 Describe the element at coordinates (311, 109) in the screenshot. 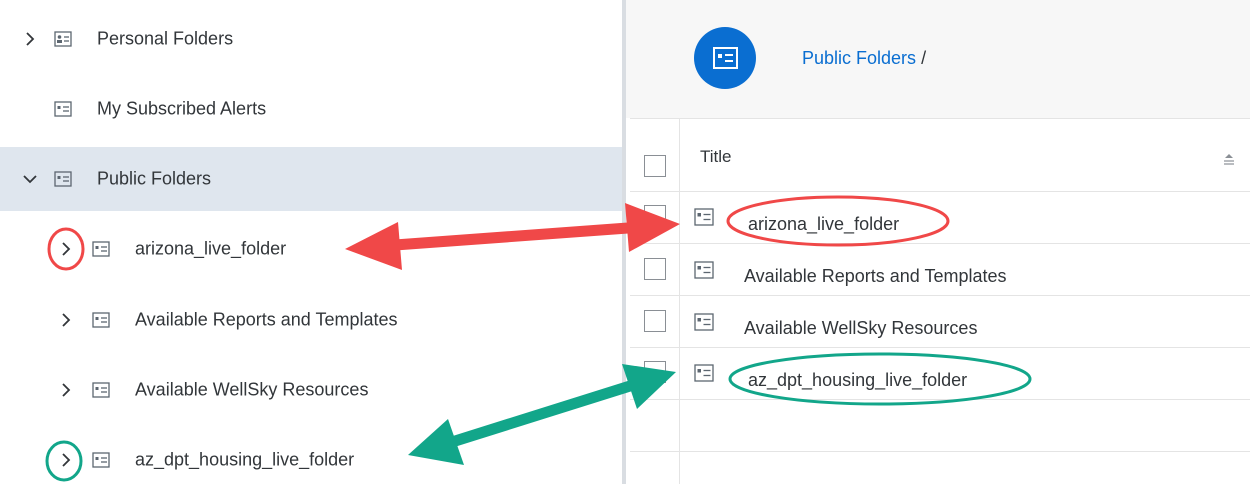

I see `tree-item-my-subscribed-alerts: My Subscribed Alerts` at that location.